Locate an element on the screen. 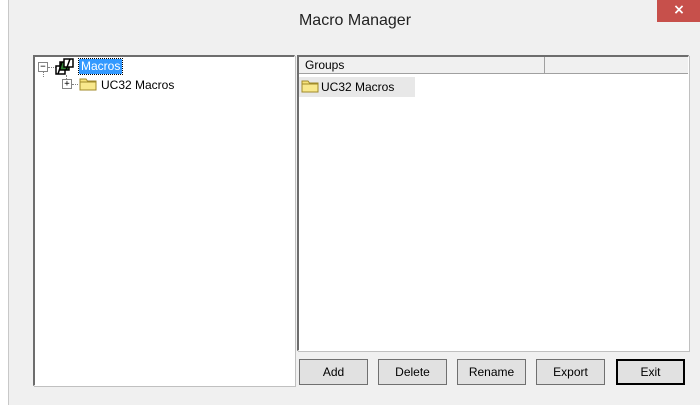  list-item: UC32 Macros is located at coordinates (357, 87).